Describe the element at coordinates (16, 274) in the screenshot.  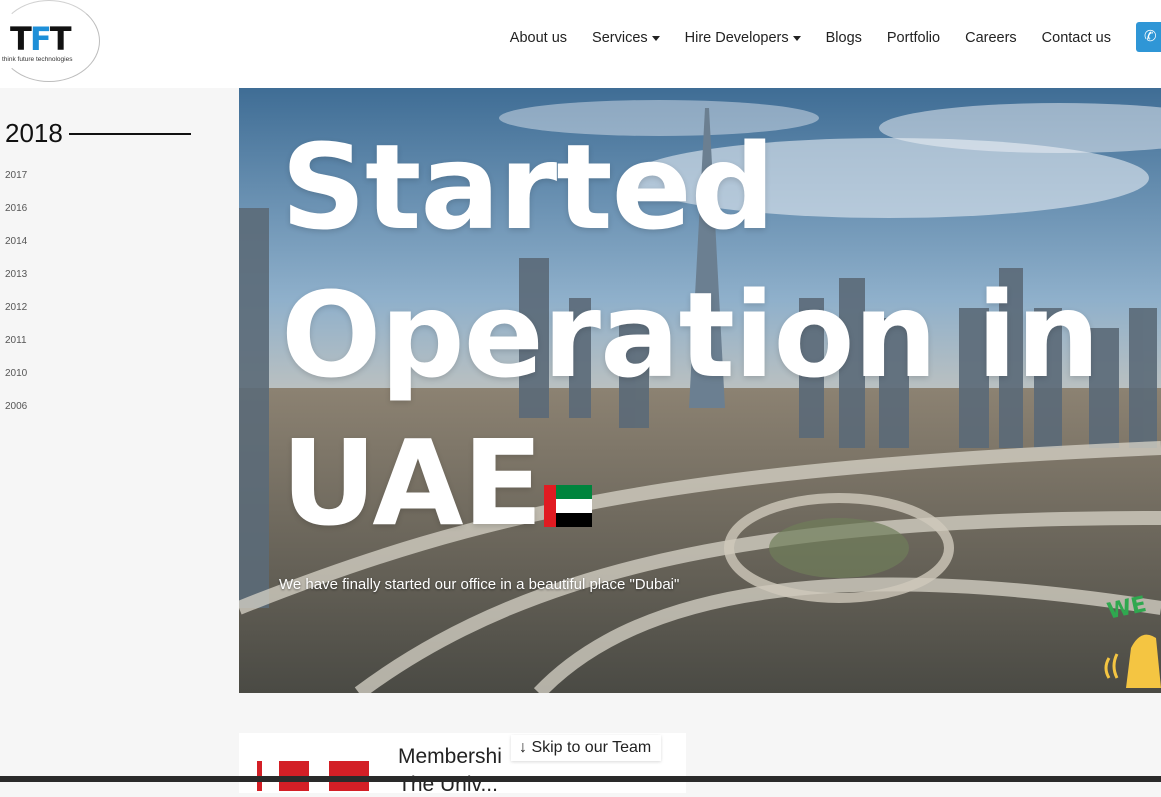
I see `year-item: 2013` at that location.